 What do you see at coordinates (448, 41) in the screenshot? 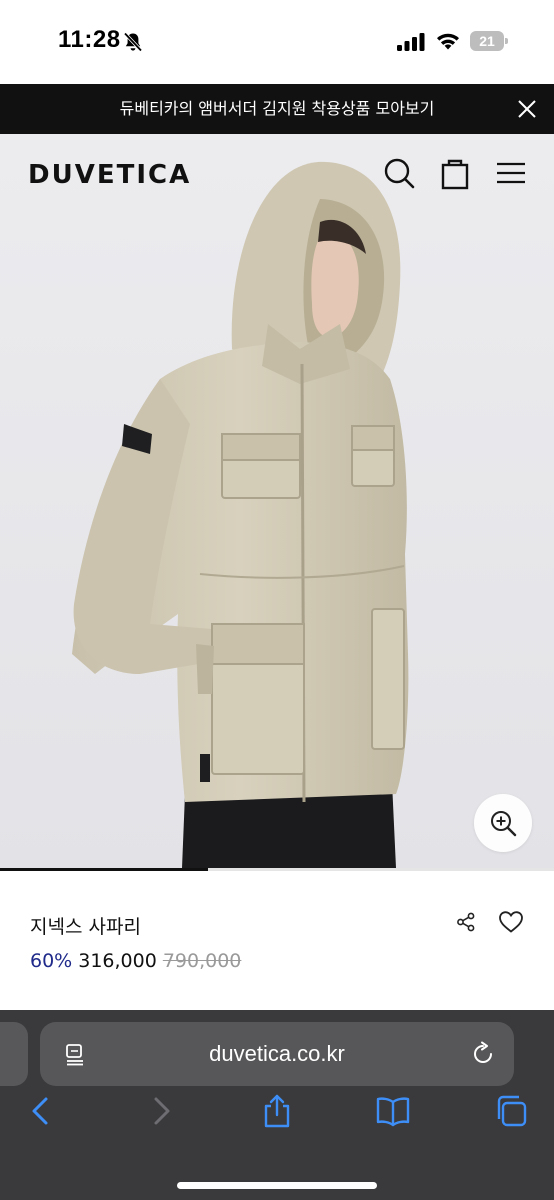
I see `wifi-icon` at bounding box center [448, 41].